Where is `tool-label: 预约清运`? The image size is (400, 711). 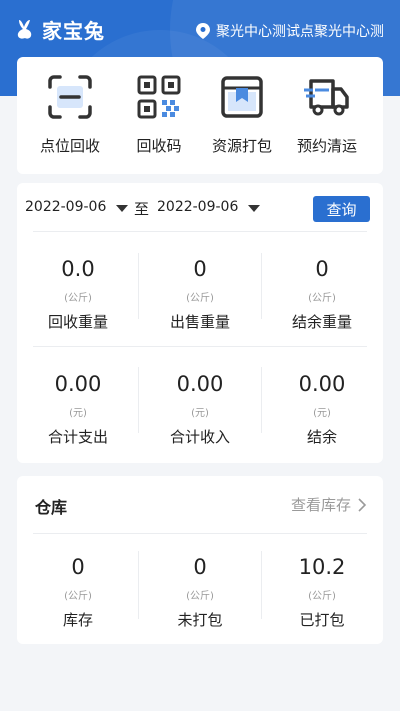 tool-label: 预约清运 is located at coordinates (326, 146).